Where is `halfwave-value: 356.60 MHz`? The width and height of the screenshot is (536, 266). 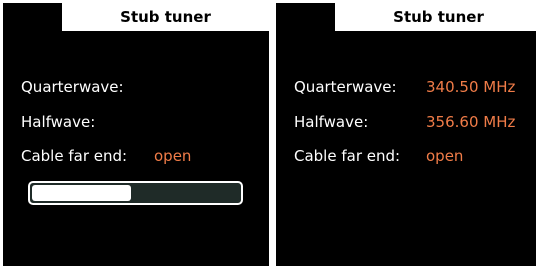
halfwave-value: 356.60 MHz is located at coordinates (471, 122).